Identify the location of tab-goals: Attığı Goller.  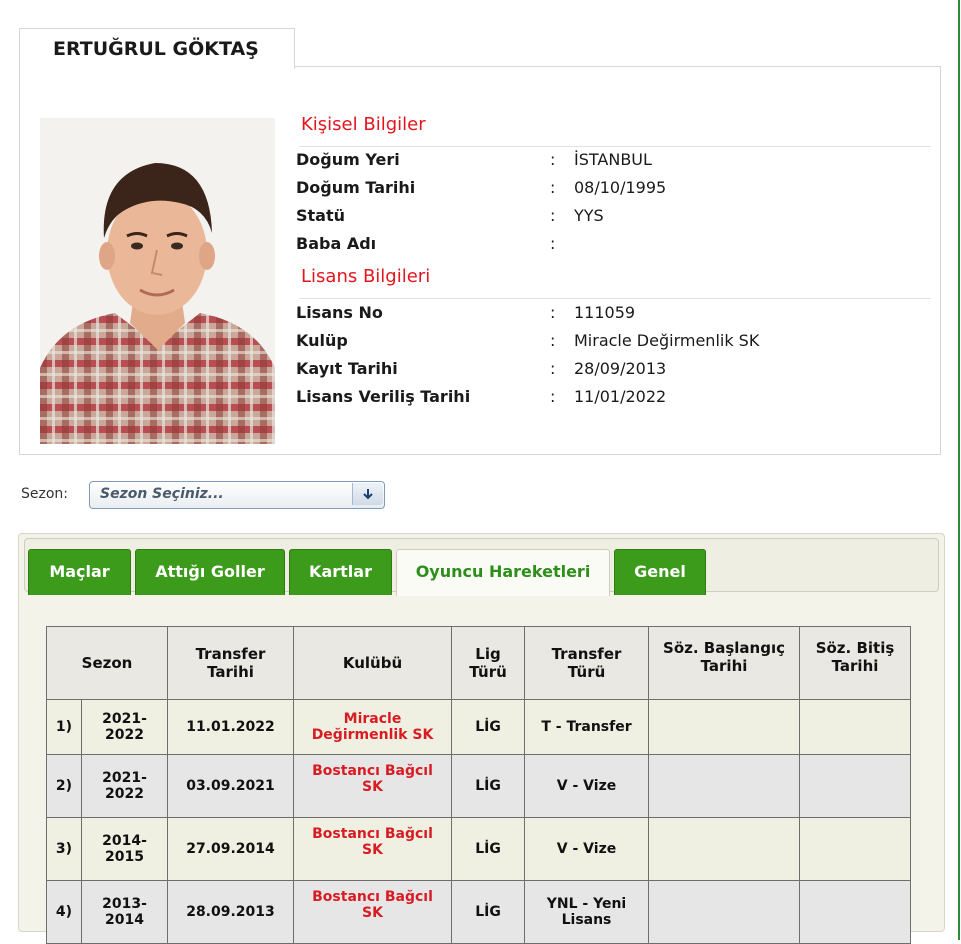
(210, 572).